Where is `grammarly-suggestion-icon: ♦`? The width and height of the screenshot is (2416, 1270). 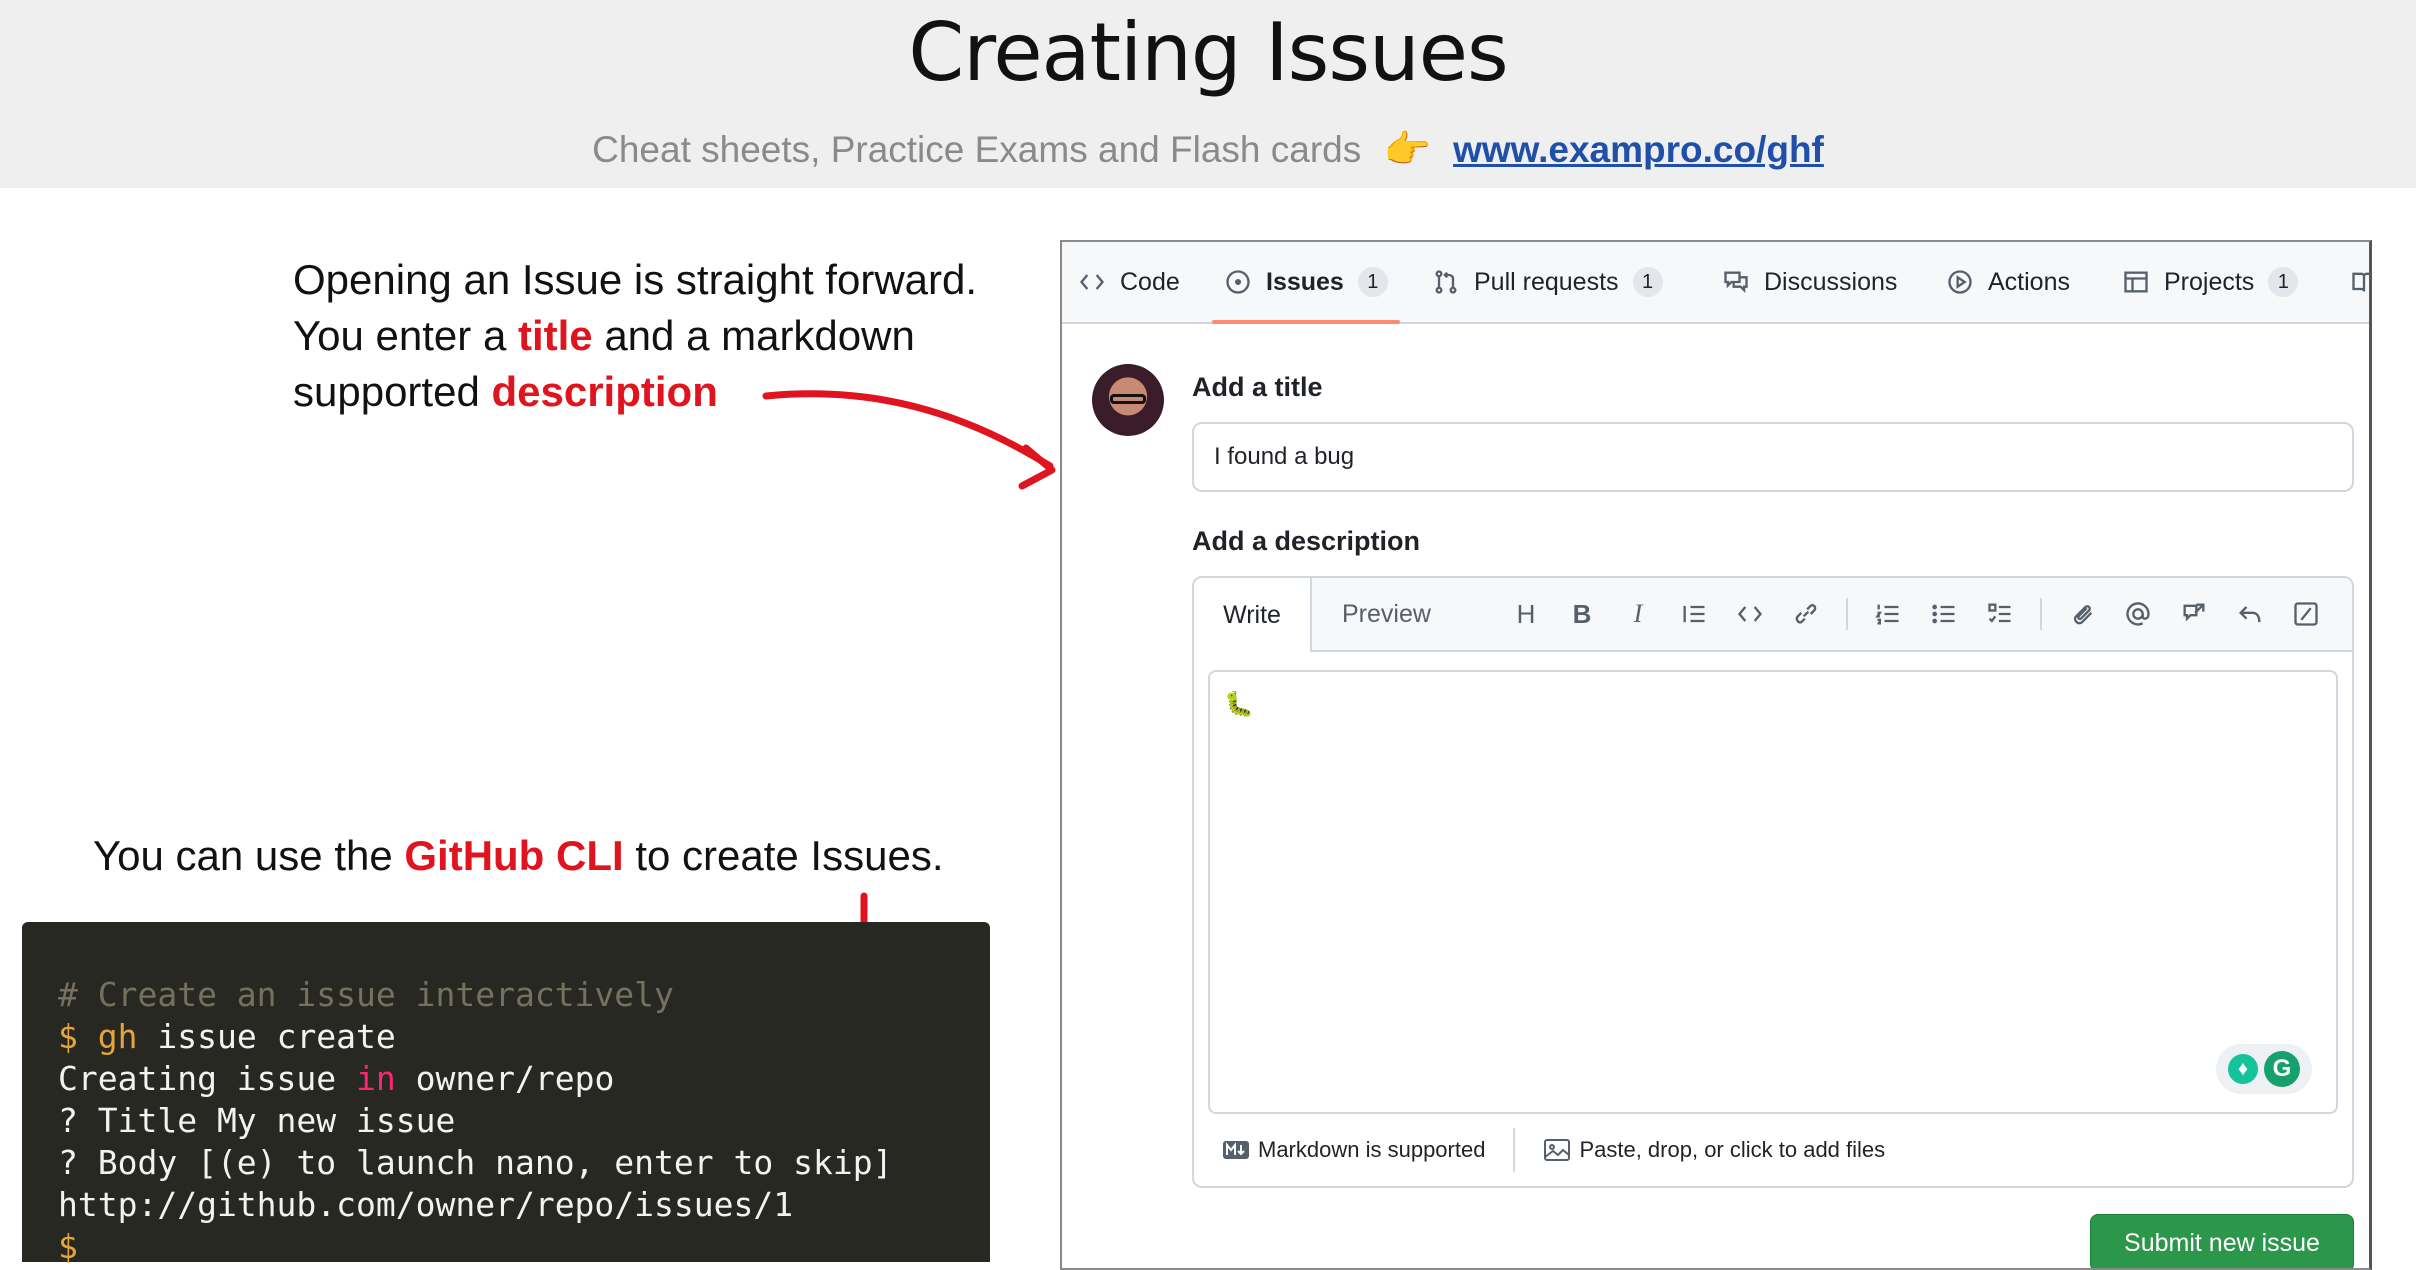 grammarly-suggestion-icon: ♦ is located at coordinates (2243, 1069).